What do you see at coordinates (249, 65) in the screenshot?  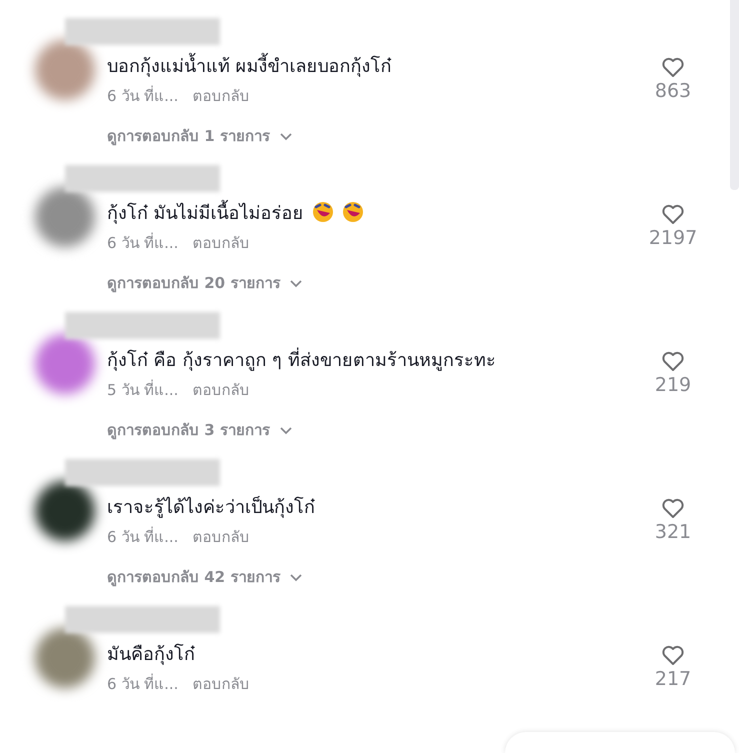 I see `comment-text: บอกกุ้งแม่น้ำแท้ ผมงี้ขำเลยบอกกุ้งโก๋` at bounding box center [249, 65].